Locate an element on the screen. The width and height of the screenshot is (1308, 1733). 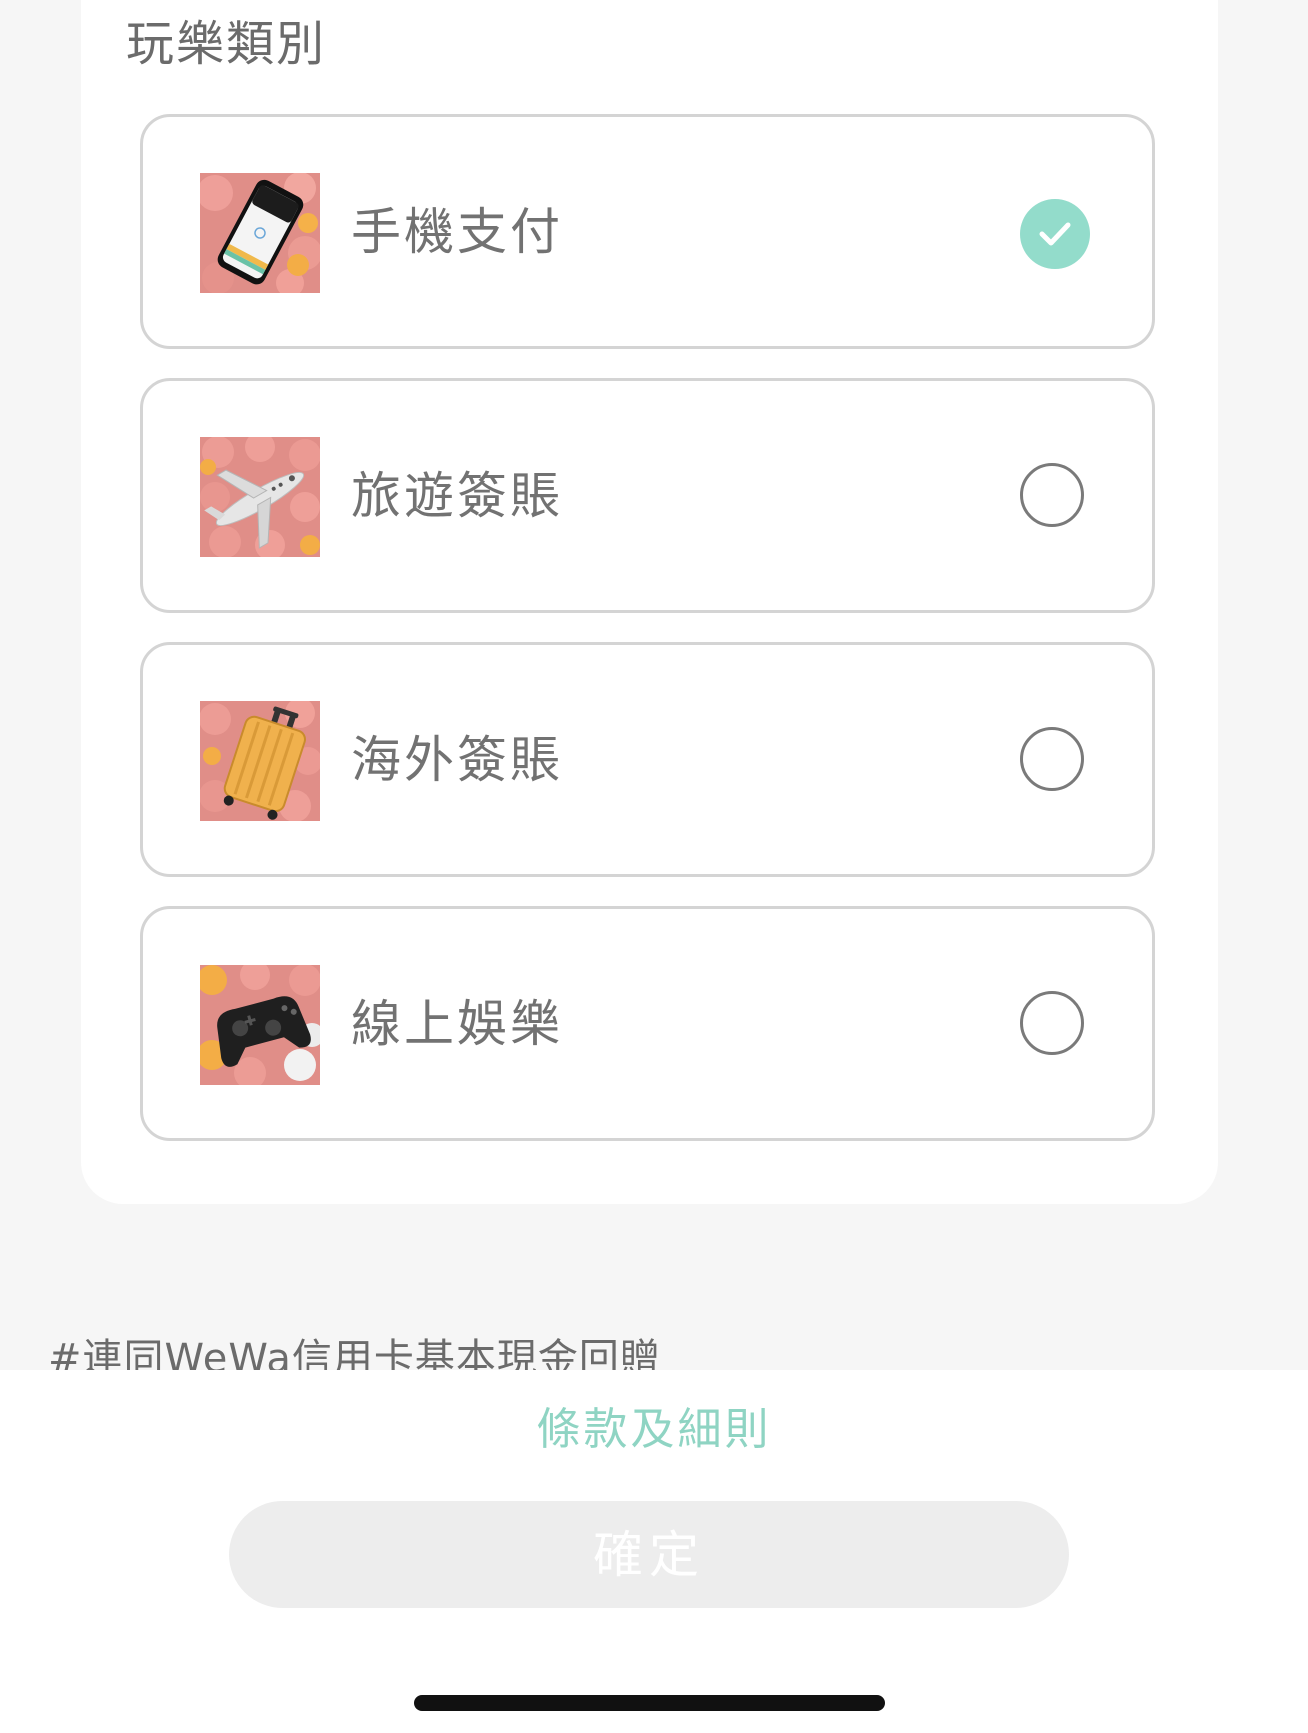
radio-checked-icon is located at coordinates (1055, 234).